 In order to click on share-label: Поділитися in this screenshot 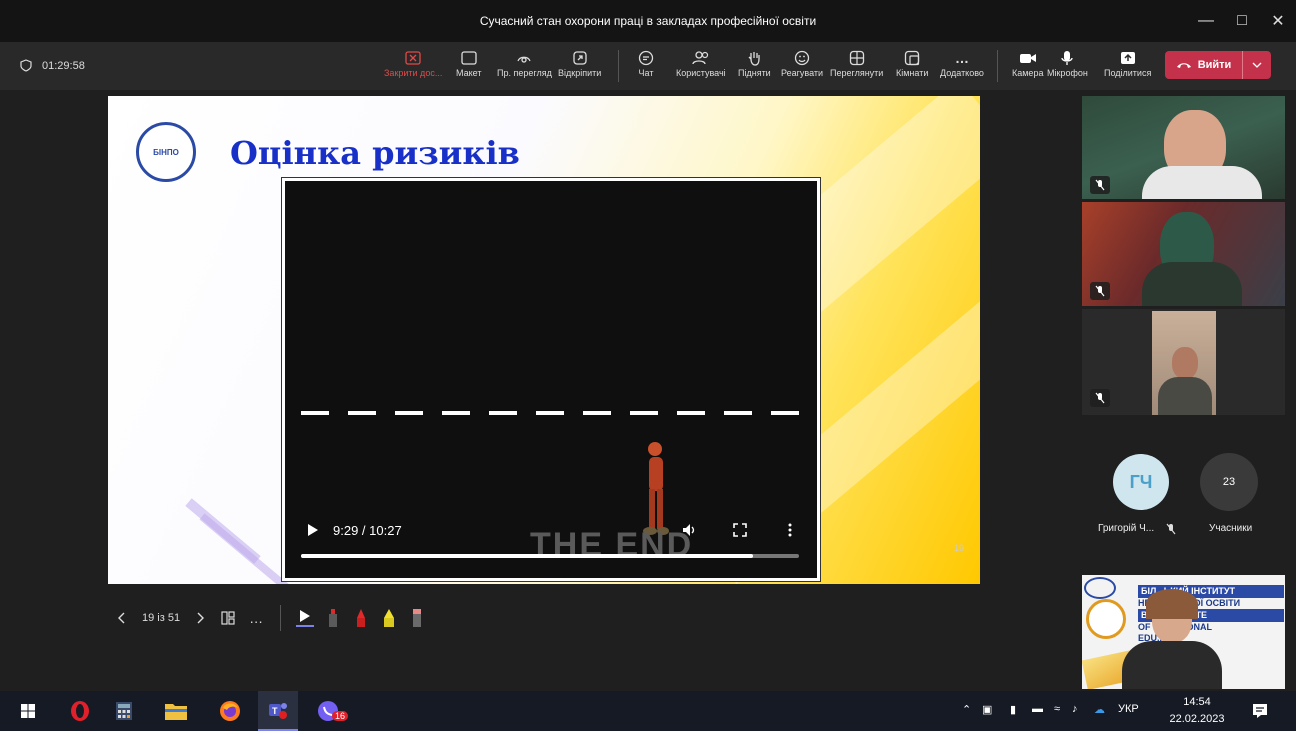, I will do `click(1128, 73)`.